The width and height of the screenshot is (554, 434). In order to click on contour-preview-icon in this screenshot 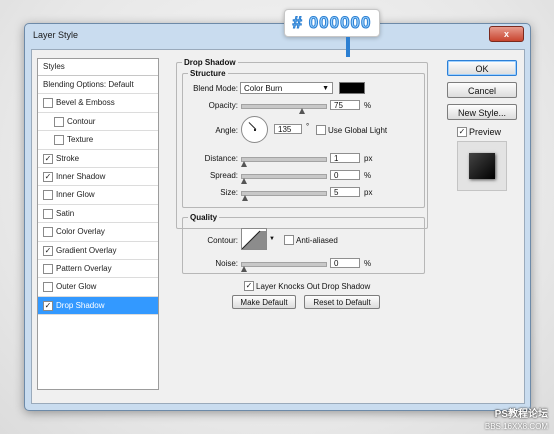, I will do `click(254, 239)`.